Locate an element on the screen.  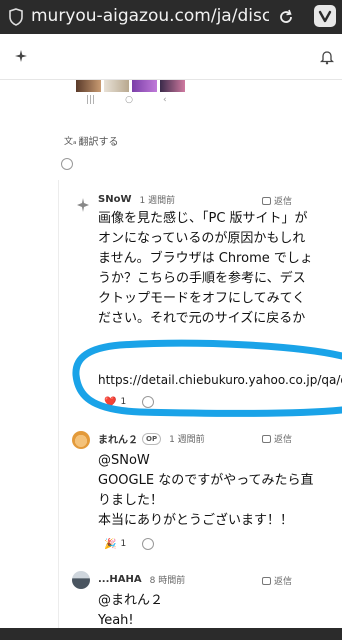
comment-line: GOOGLE なのですがやってみたら直 is located at coordinates (206, 480).